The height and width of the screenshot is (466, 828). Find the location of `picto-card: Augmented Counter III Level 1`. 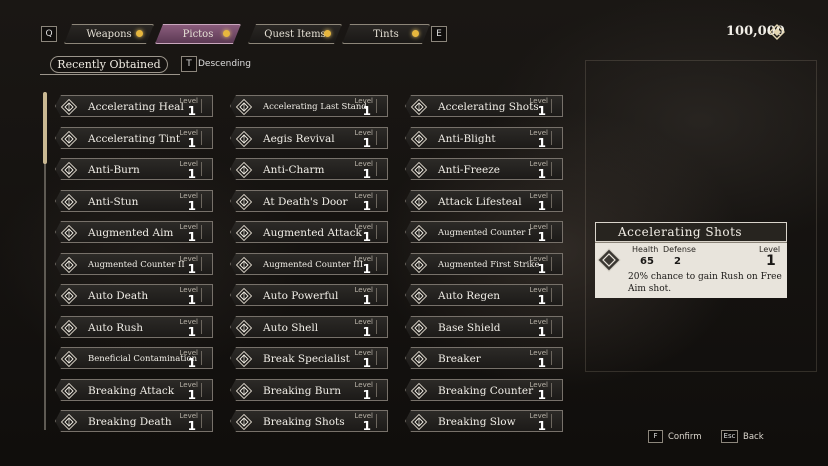

picto-card: Augmented Counter III Level 1 is located at coordinates (309, 264).